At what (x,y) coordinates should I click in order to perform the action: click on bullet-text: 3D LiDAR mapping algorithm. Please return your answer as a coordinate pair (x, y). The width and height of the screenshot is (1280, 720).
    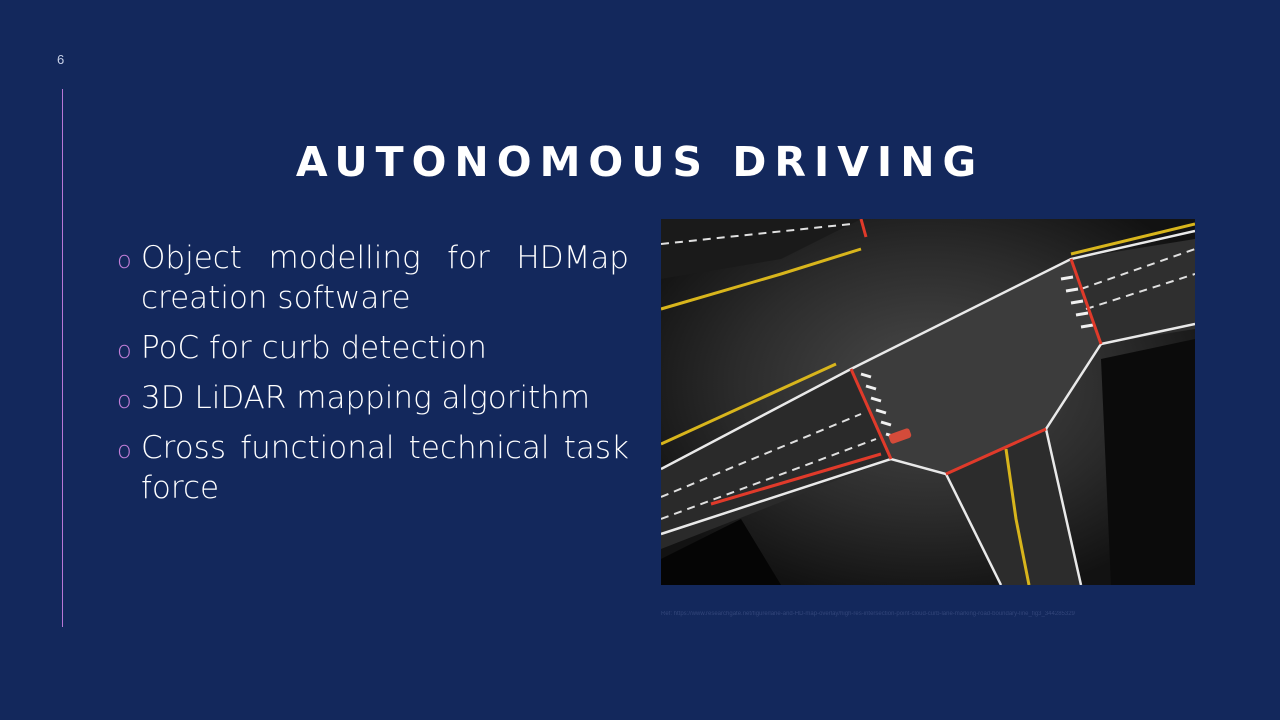
    Looking at the image, I should click on (366, 398).